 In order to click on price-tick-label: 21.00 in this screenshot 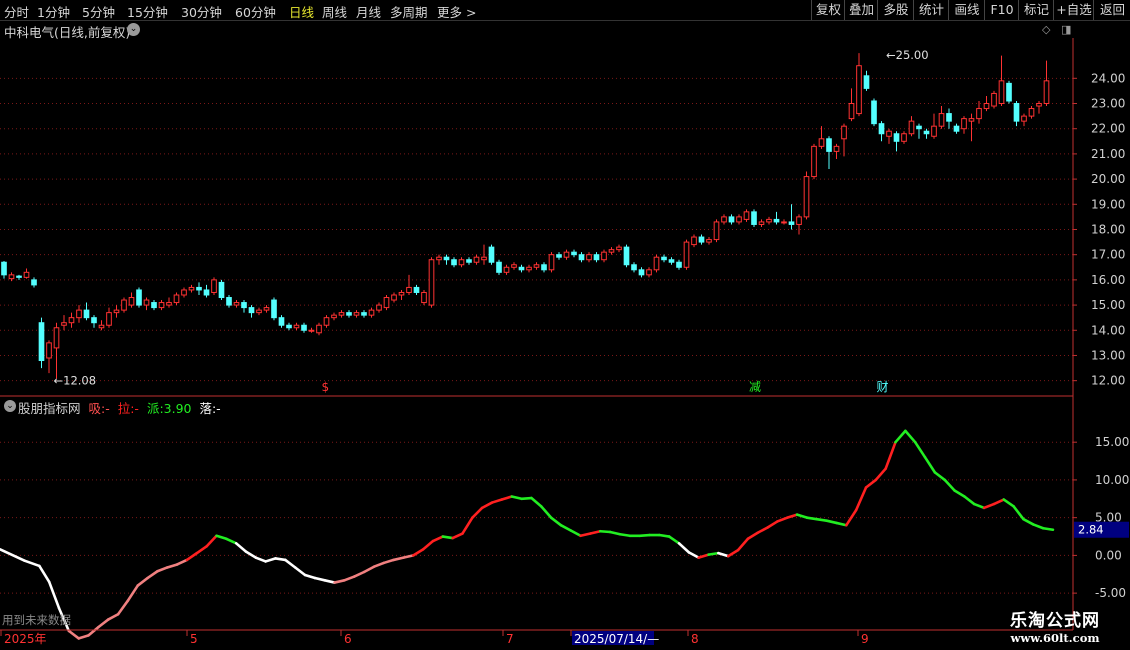, I will do `click(1108, 154)`.